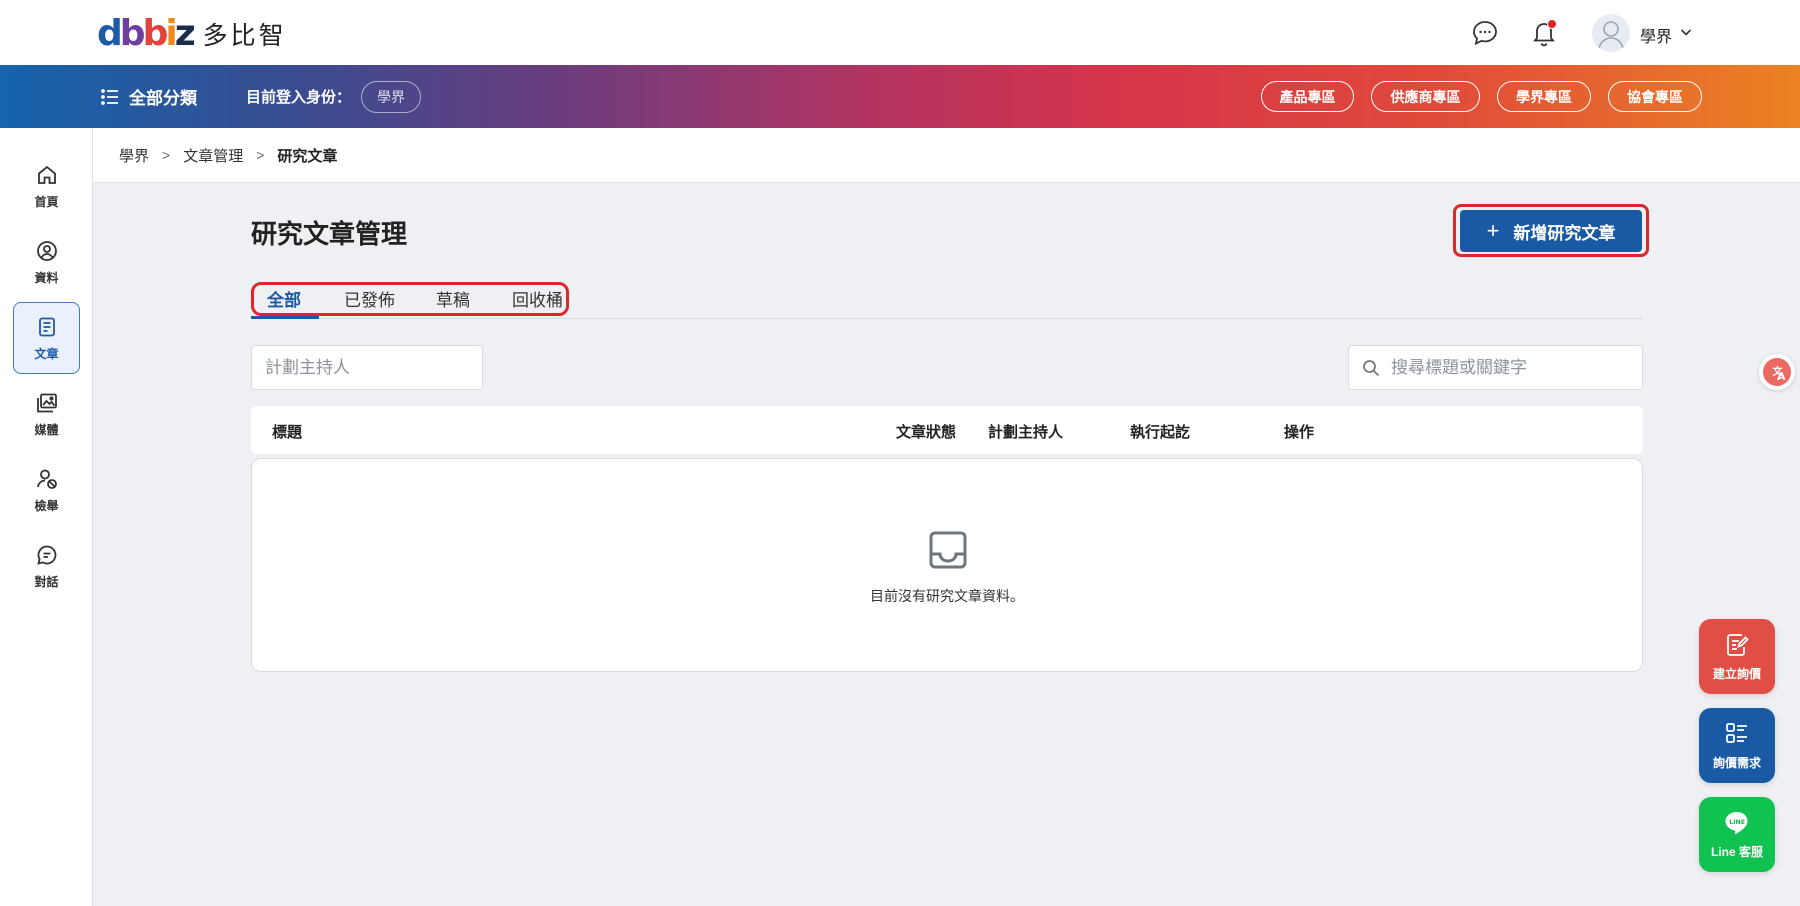  What do you see at coordinates (1544, 96) in the screenshot?
I see `zone-academia-button: 學界專區` at bounding box center [1544, 96].